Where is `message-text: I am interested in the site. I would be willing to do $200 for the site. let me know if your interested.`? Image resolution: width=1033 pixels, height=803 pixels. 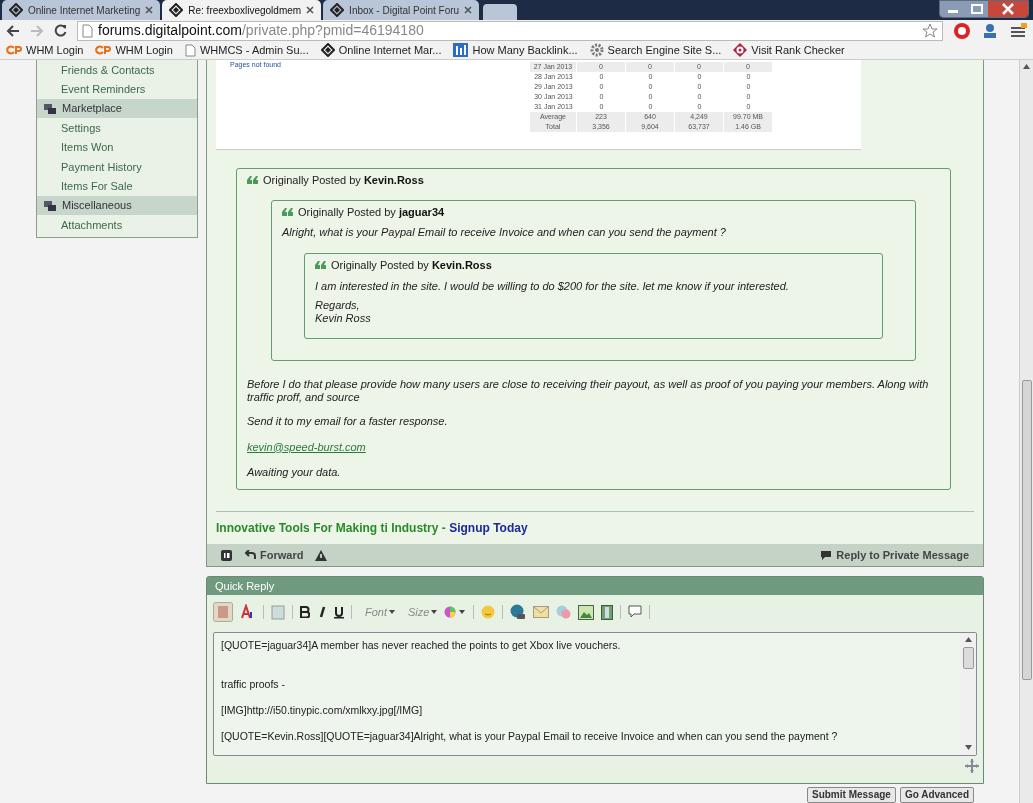 message-text: I am interested in the site. I would be willing to do $200 for the site. let me know if your interested. is located at coordinates (552, 286).